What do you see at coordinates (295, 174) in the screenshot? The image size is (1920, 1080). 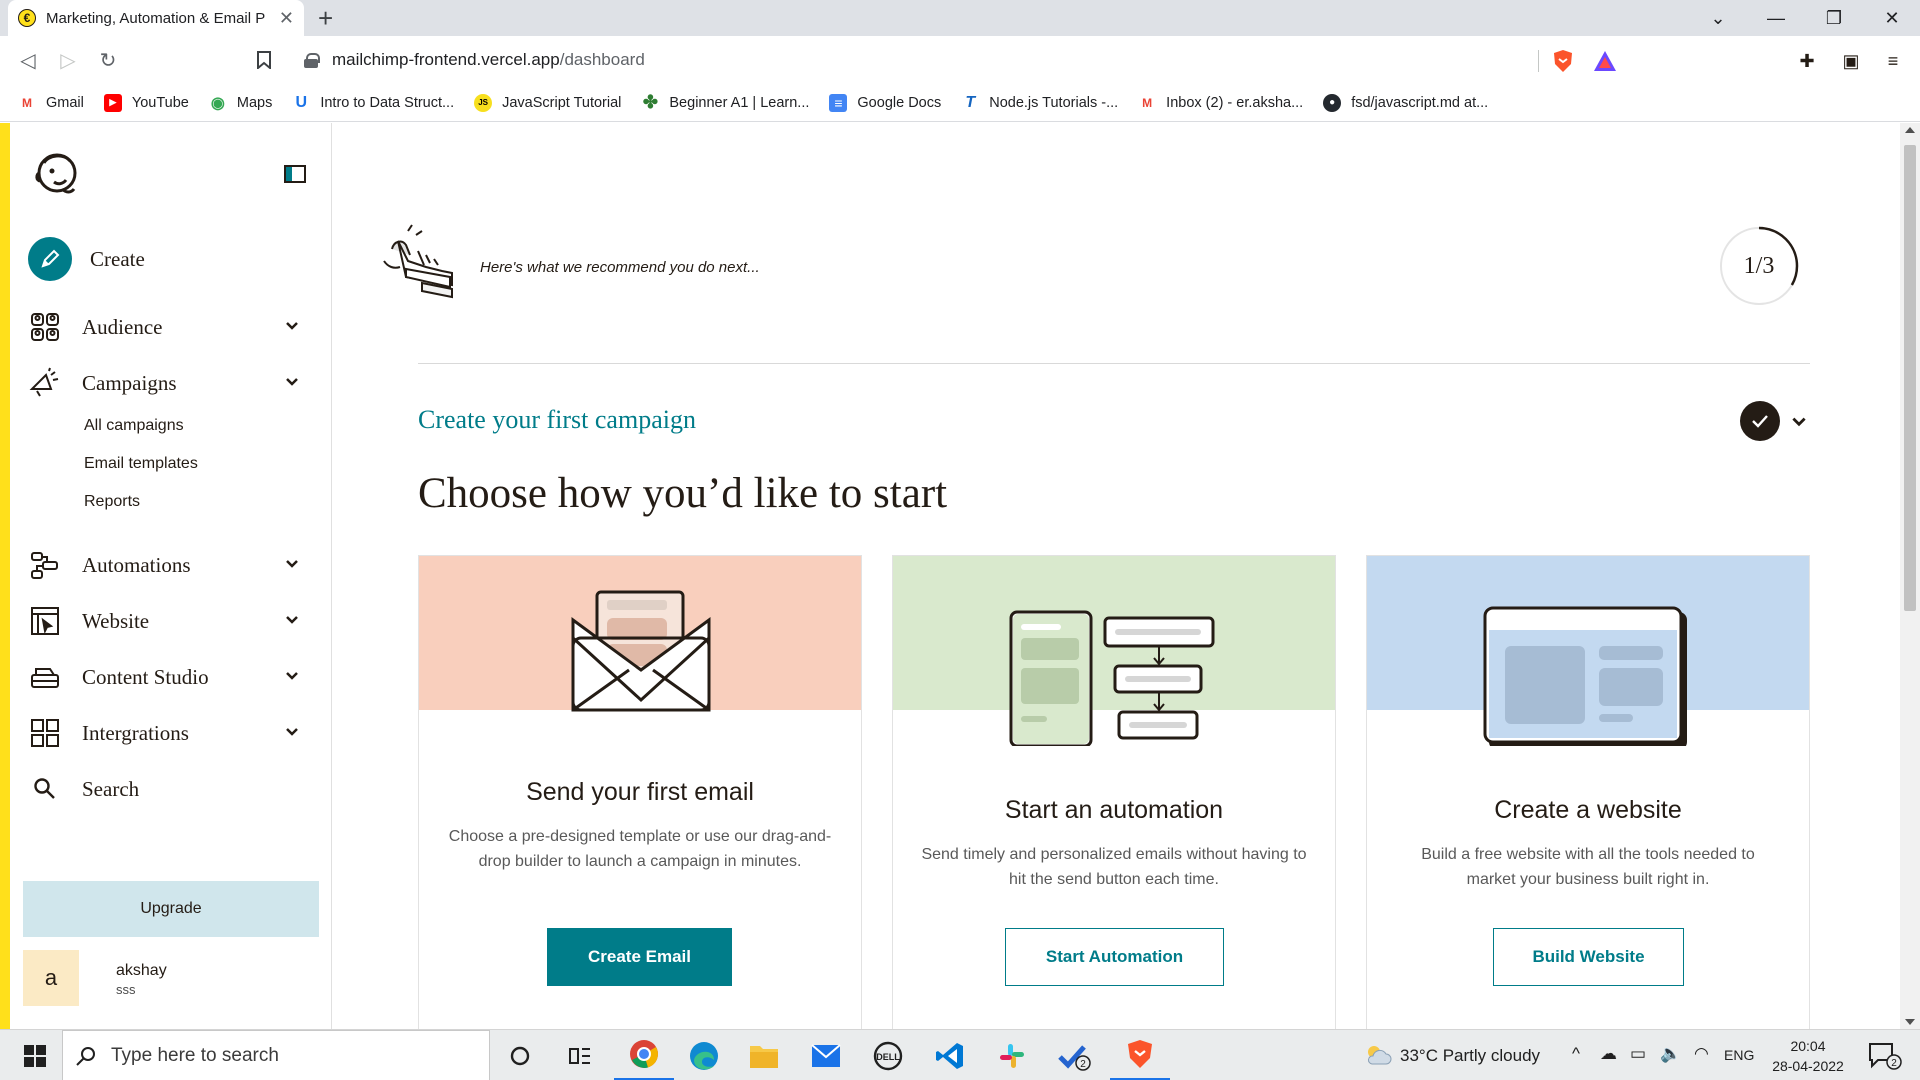 I see `collapse-sidebar-icon` at bounding box center [295, 174].